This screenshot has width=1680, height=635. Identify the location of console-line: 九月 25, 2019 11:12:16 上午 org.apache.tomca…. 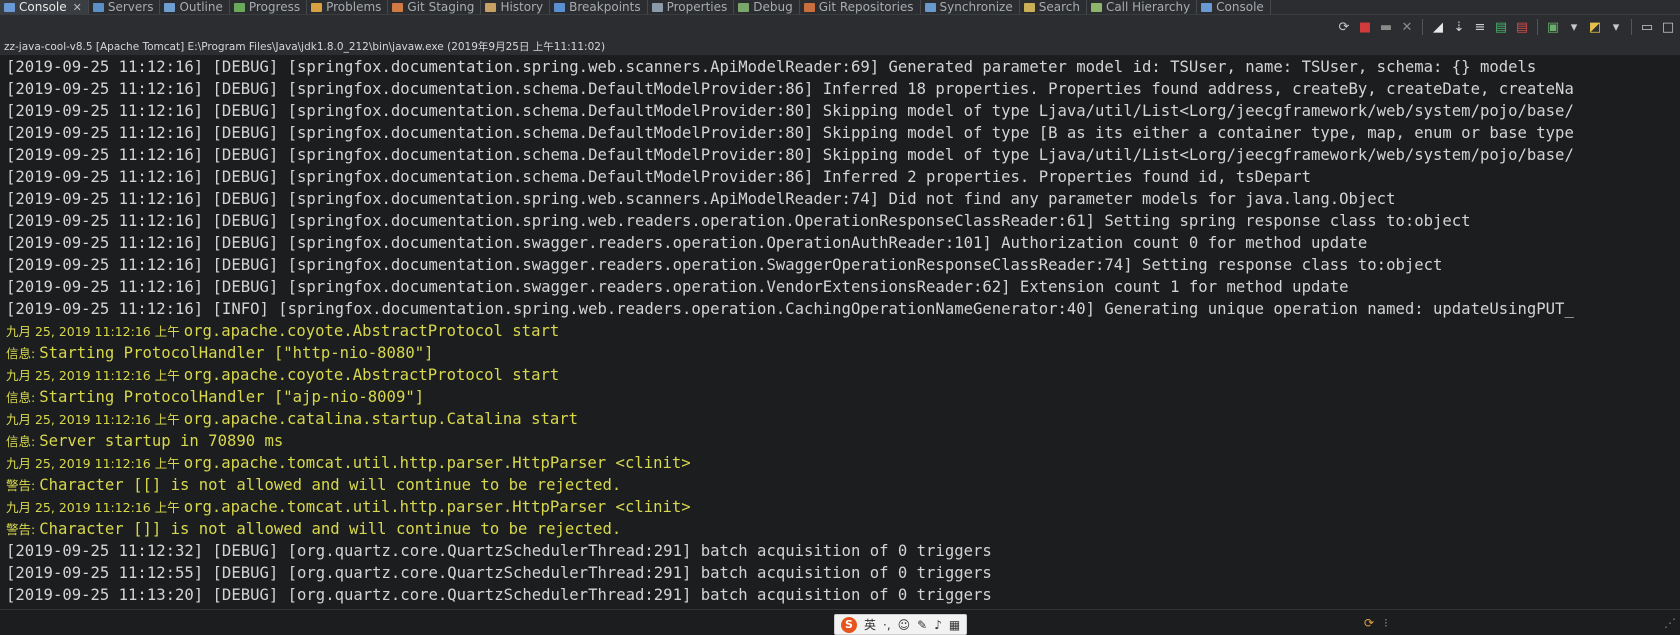
(840, 507).